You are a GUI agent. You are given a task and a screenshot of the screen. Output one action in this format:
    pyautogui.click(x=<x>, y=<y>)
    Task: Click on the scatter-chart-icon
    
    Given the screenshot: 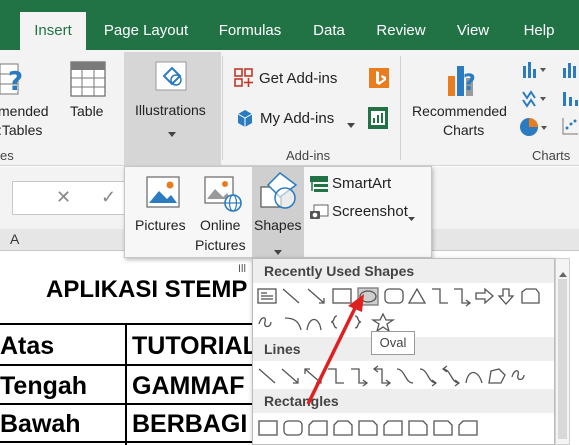 What is the action you would take?
    pyautogui.click(x=570, y=126)
    